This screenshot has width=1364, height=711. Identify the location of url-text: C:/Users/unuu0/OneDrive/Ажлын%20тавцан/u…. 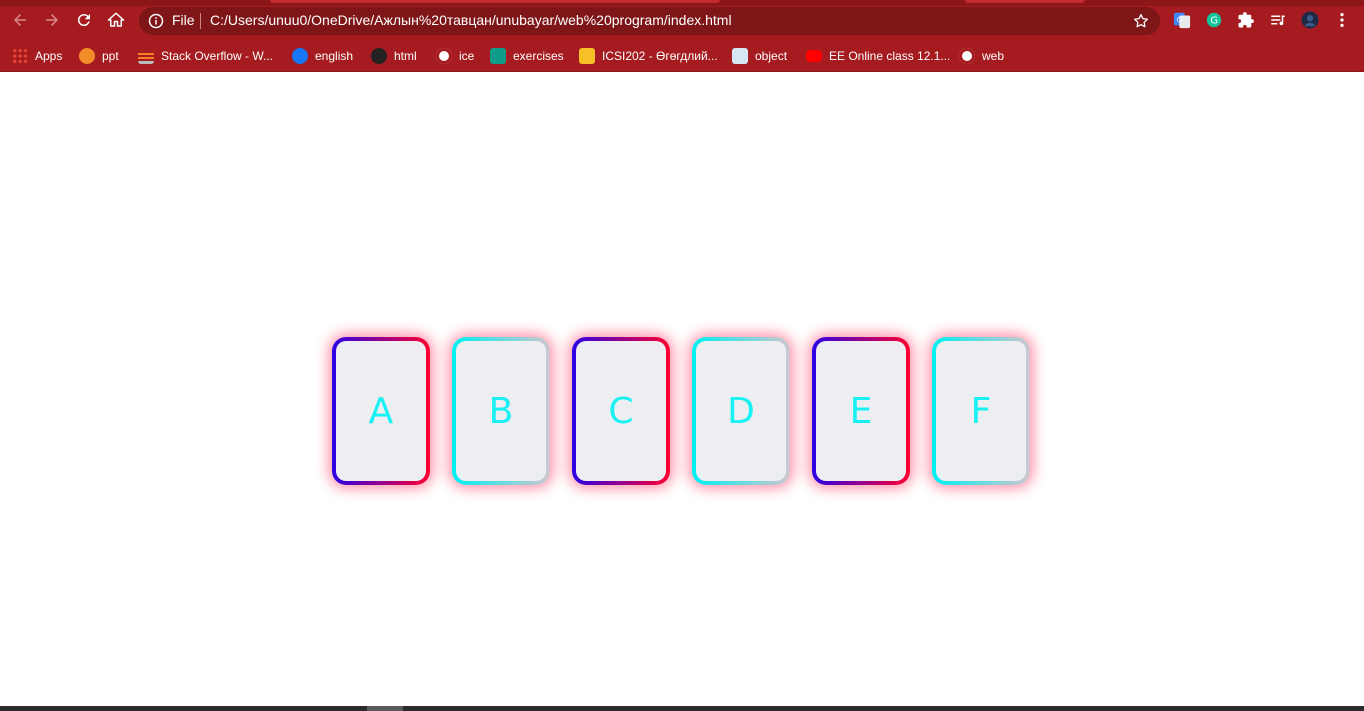
(471, 20).